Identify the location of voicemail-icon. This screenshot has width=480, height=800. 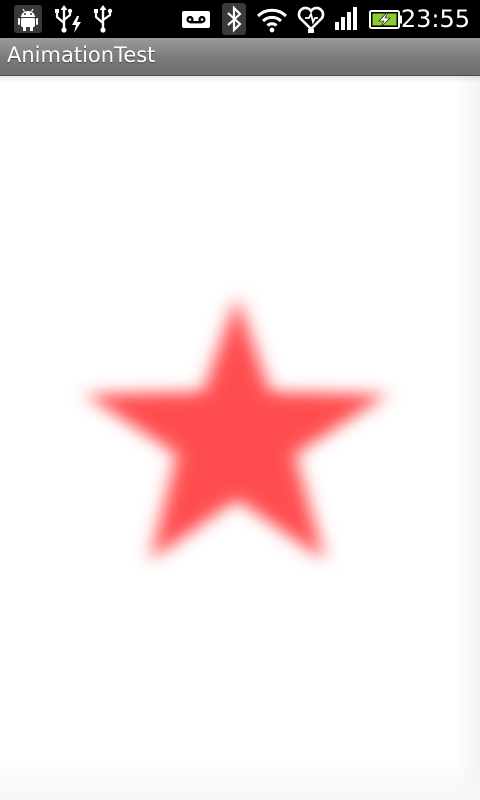
(196, 19).